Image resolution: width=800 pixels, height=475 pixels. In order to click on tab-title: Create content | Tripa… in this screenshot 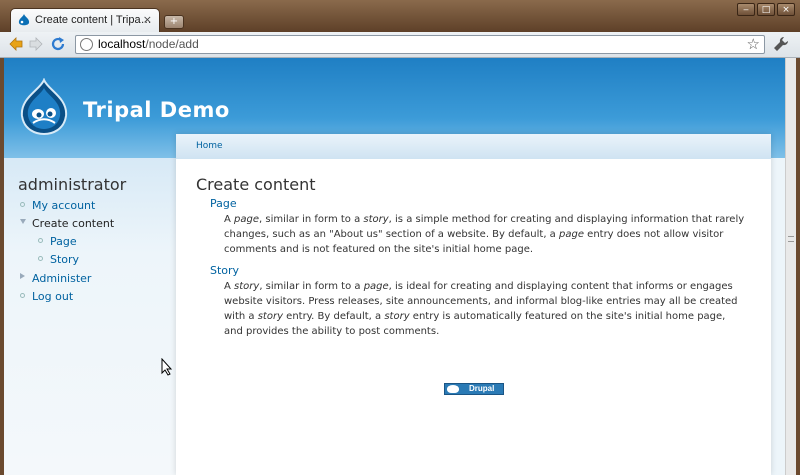, I will do `click(93, 20)`.